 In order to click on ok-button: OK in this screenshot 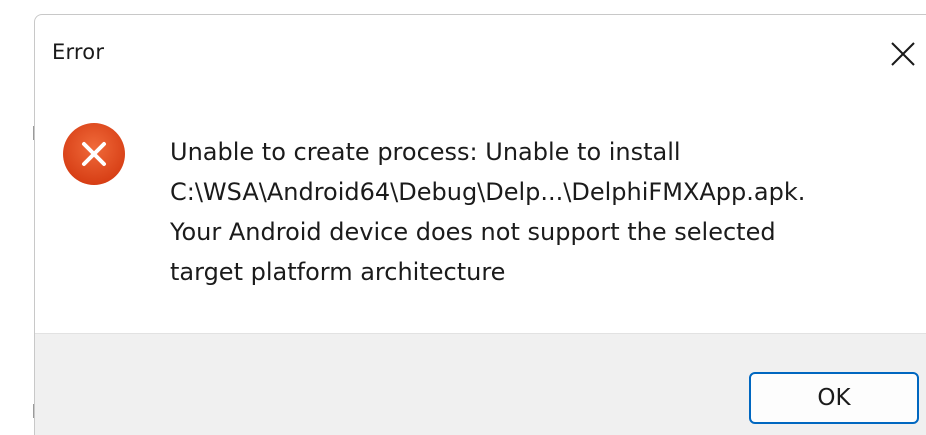, I will do `click(834, 398)`.